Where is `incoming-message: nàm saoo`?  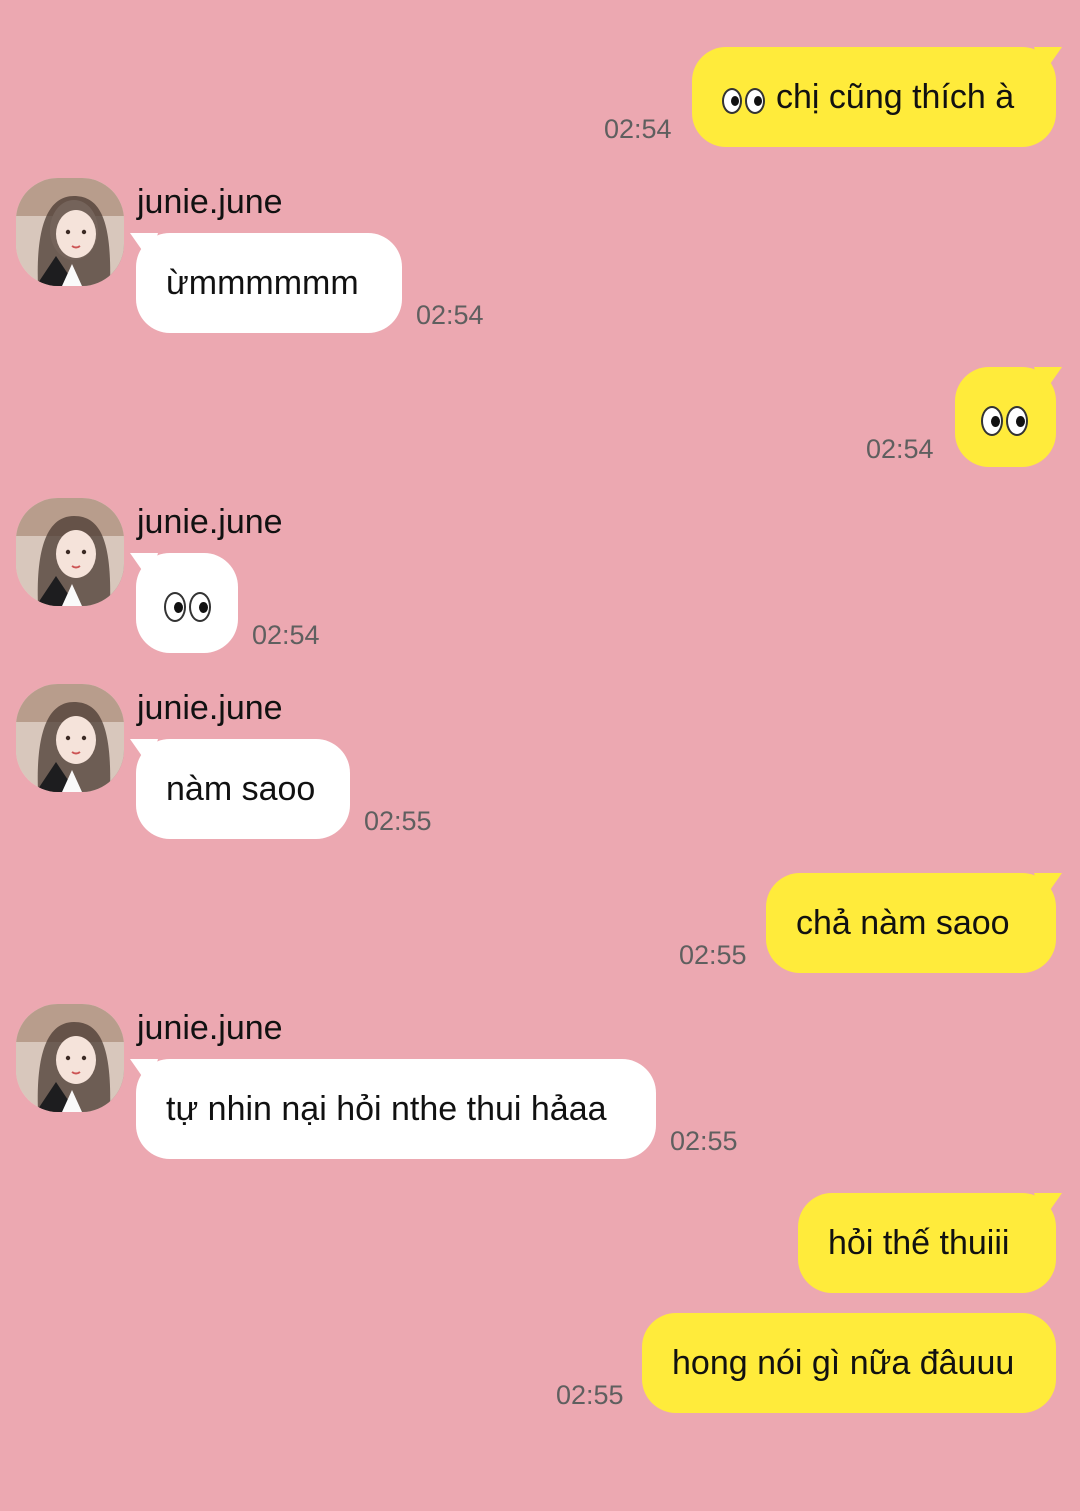 incoming-message: nàm saoo is located at coordinates (243, 789).